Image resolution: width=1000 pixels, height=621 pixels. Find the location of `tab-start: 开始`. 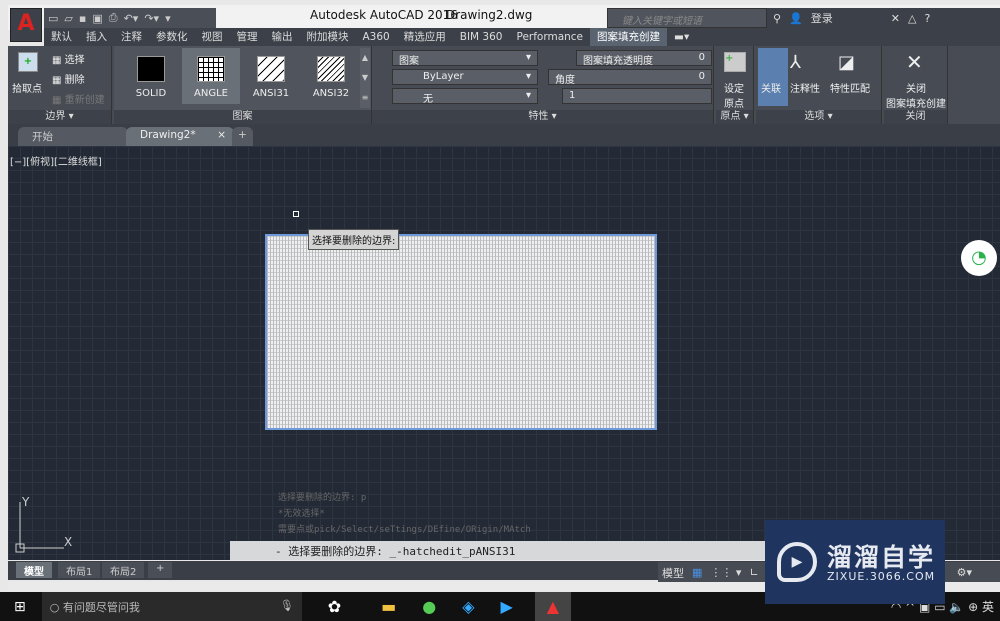

tab-start: 开始 is located at coordinates (73, 136).